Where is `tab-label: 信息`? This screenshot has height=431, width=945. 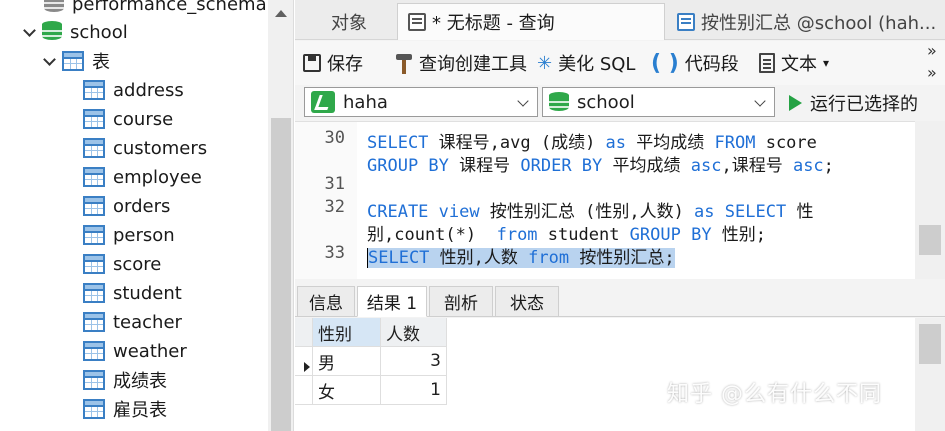 tab-label: 信息 is located at coordinates (326, 304).